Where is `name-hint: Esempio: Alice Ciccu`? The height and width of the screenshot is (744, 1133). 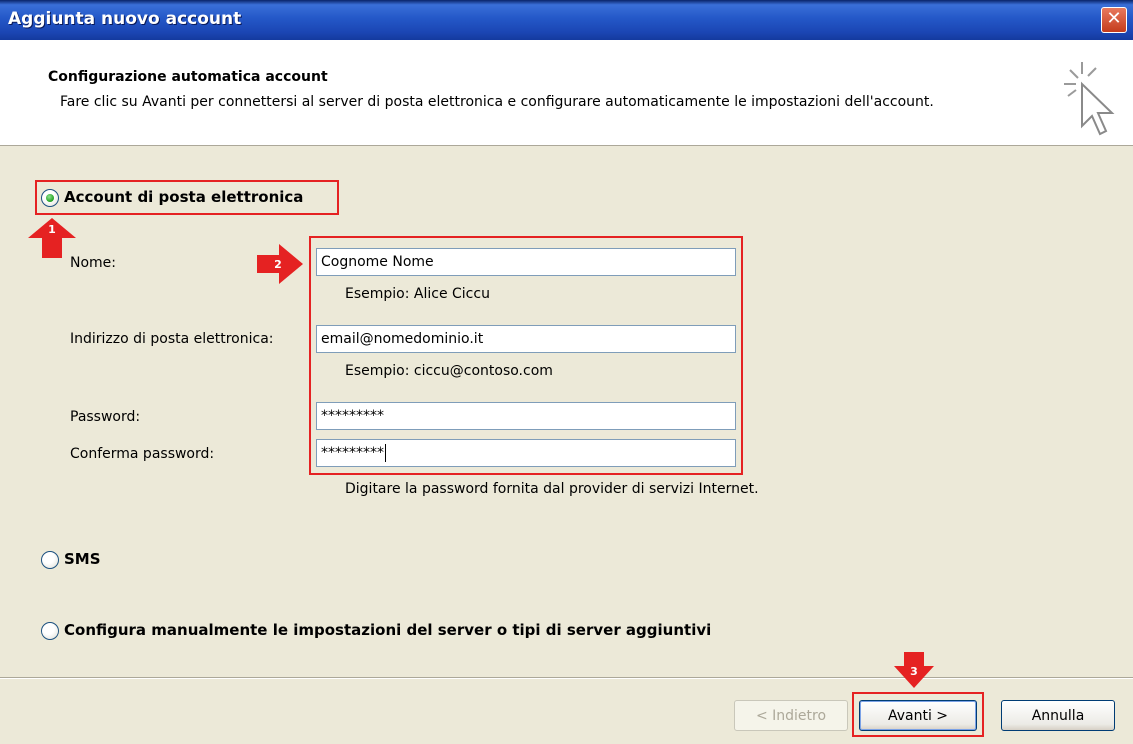
name-hint: Esempio: Alice Ciccu is located at coordinates (417, 294).